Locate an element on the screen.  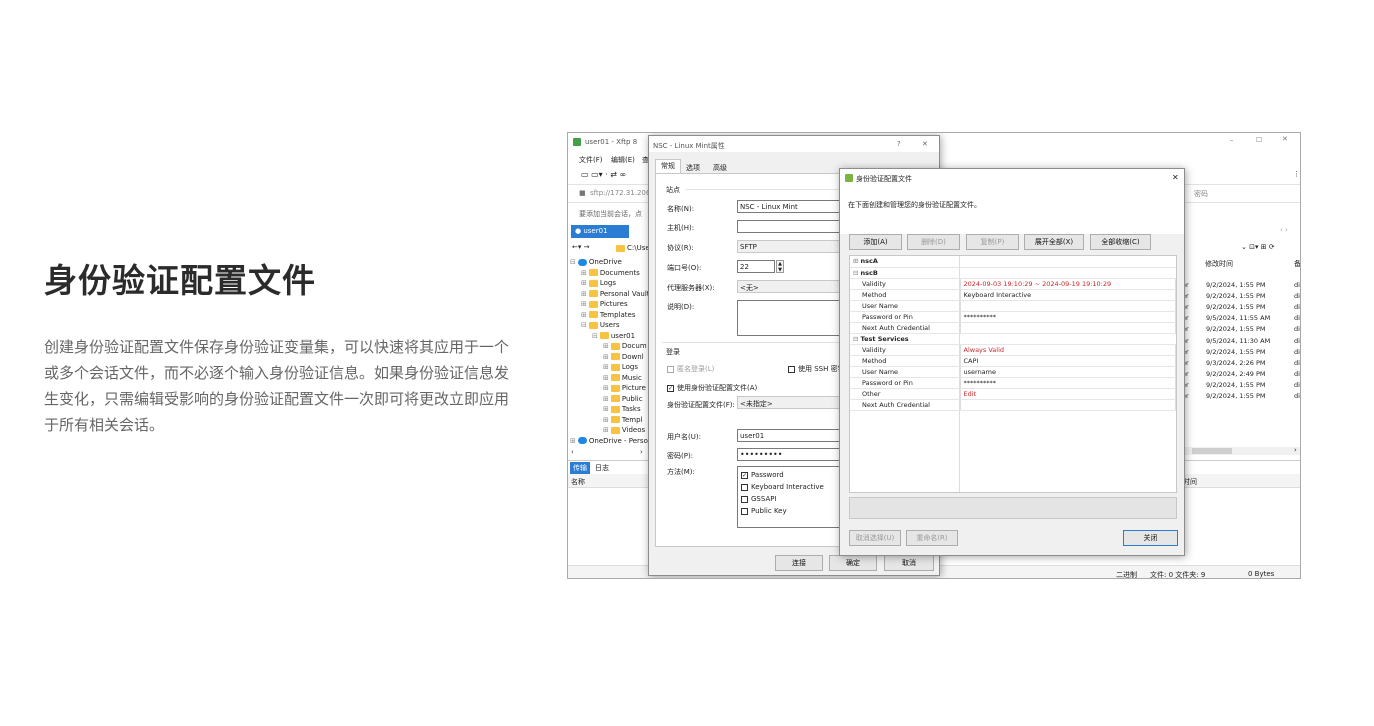
add-profile-button: 添加(A) is located at coordinates (875, 242).